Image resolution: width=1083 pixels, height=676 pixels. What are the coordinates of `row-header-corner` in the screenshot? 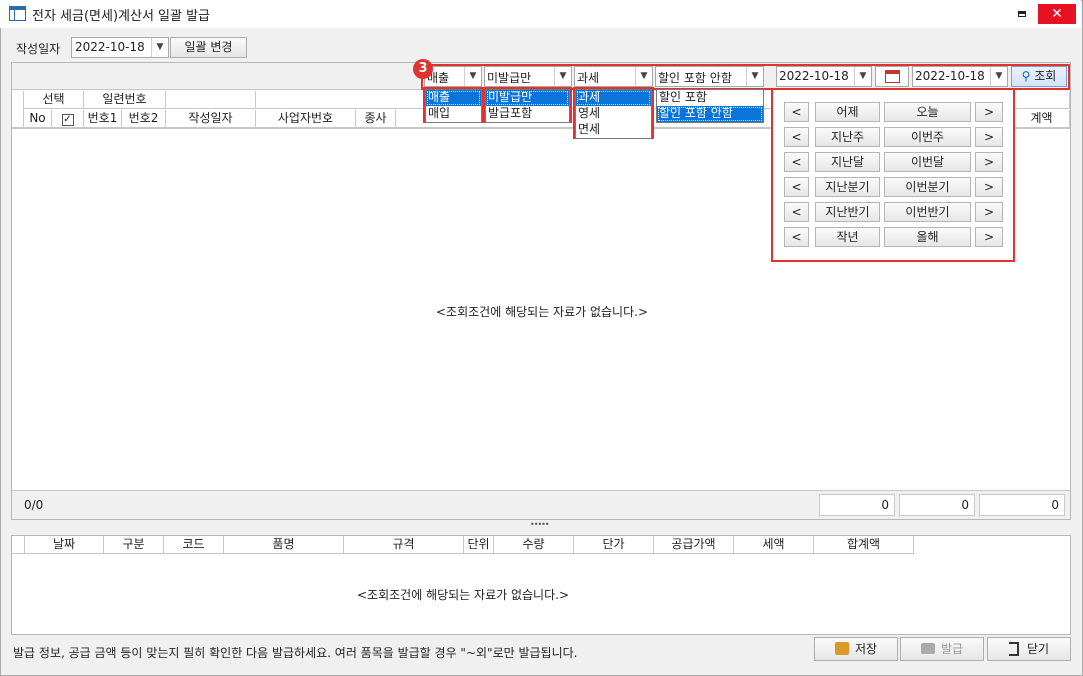 It's located at (18, 109).